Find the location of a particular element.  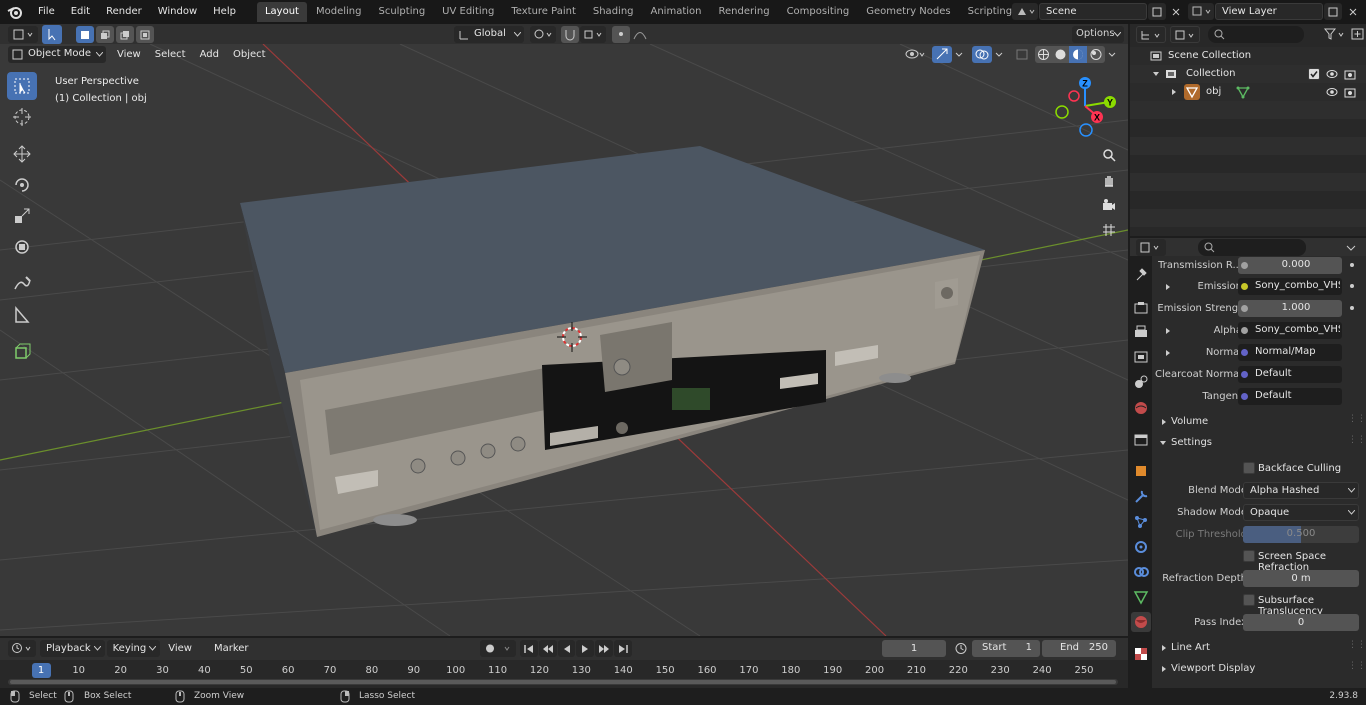

tab-modeling: Modeling is located at coordinates (339, 12).